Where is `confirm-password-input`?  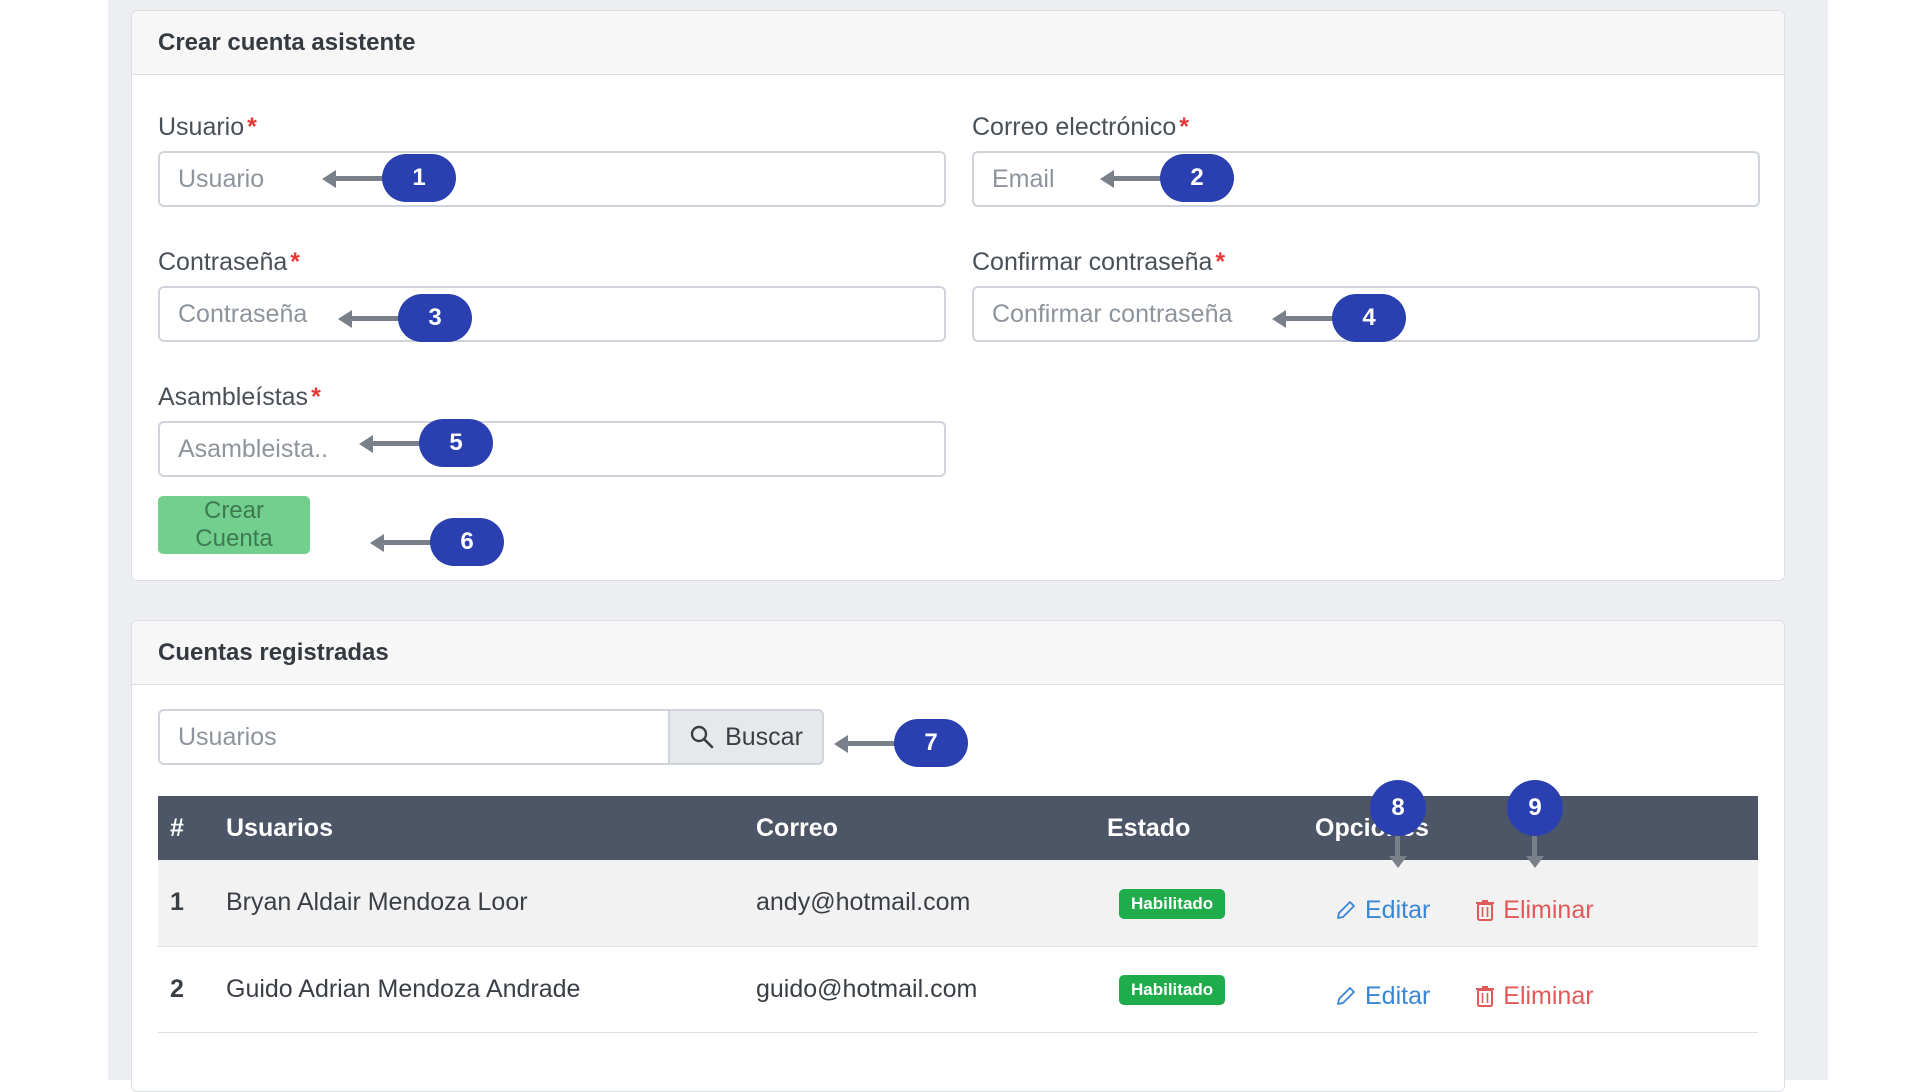 confirm-password-input is located at coordinates (1366, 314).